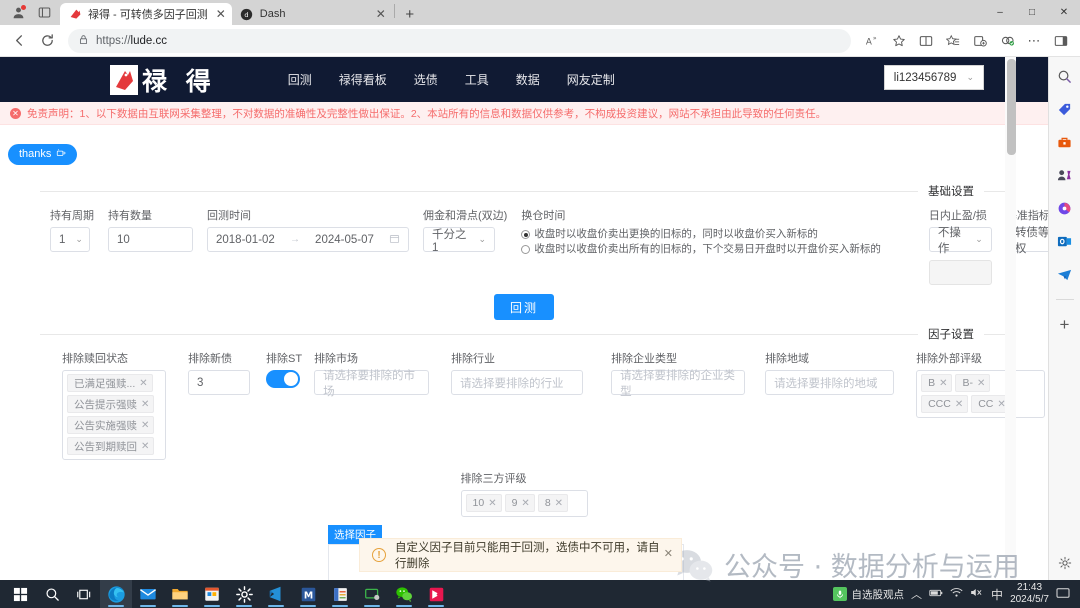  I want to click on profile-icon, so click(18, 13).